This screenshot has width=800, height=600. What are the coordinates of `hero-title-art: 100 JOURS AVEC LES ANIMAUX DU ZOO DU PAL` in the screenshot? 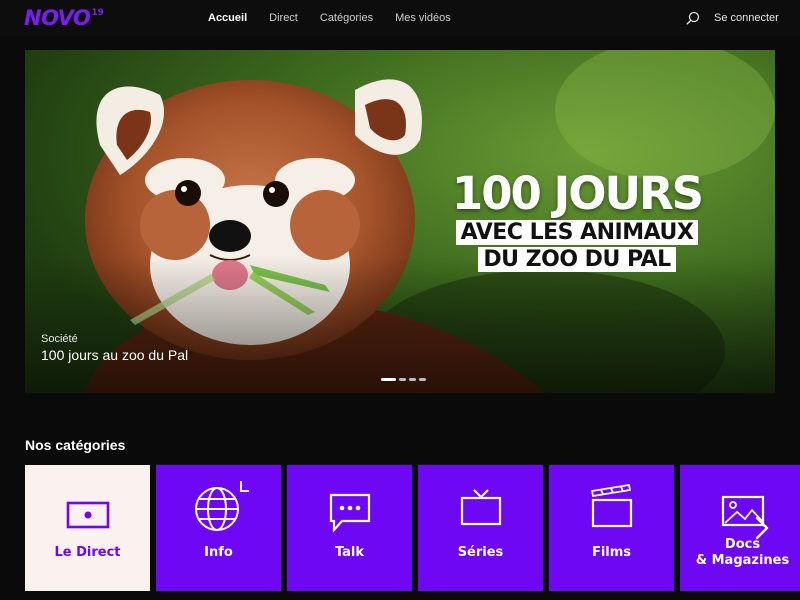 It's located at (577, 221).